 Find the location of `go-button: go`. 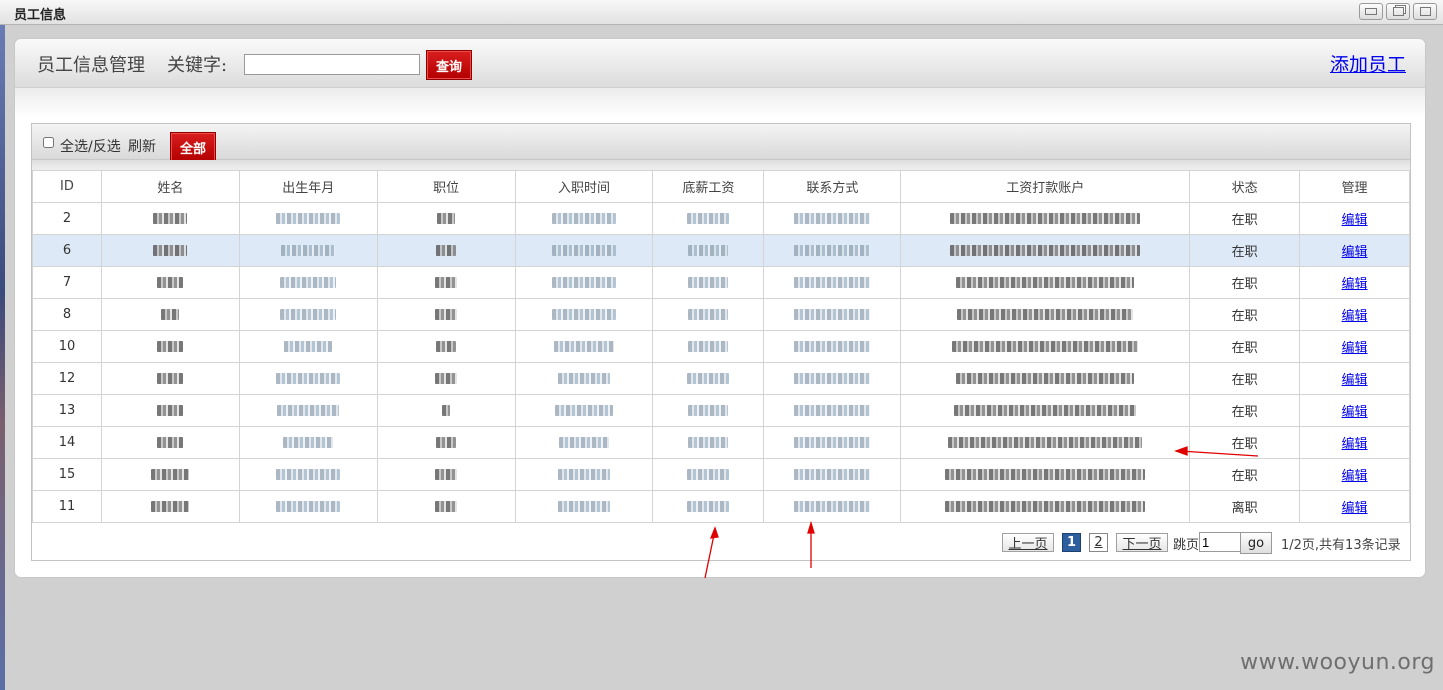

go-button: go is located at coordinates (1256, 543).